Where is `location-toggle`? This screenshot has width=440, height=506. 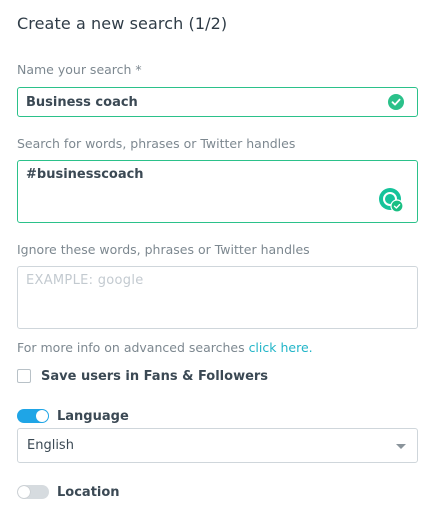
location-toggle is located at coordinates (33, 492).